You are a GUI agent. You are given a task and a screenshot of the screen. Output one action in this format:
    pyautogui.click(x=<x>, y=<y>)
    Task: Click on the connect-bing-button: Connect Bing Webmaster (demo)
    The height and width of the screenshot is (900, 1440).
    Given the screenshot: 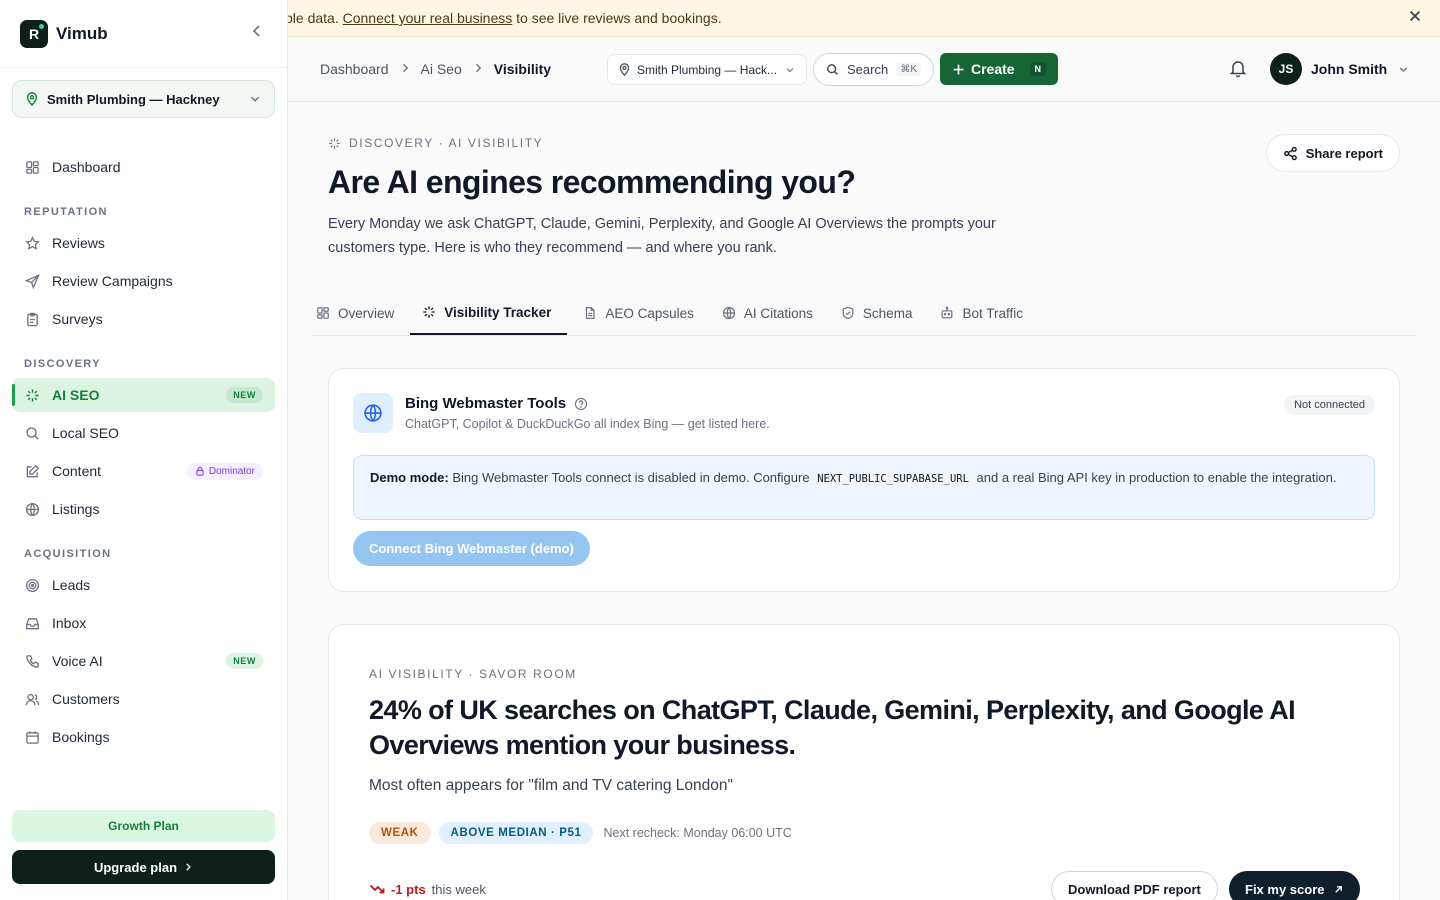 What is the action you would take?
    pyautogui.click(x=471, y=548)
    